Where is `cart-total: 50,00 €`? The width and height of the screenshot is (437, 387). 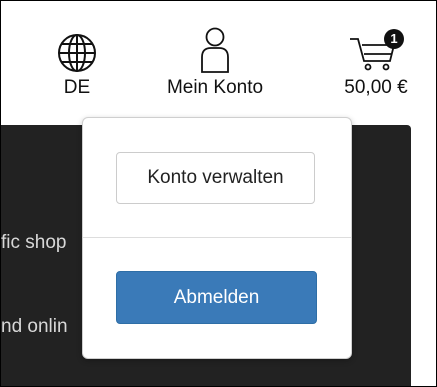
cart-total: 50,00 € is located at coordinates (376, 87).